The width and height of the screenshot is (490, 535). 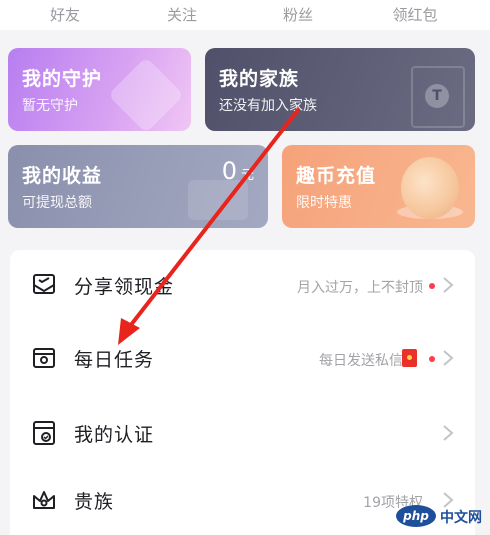 I want to click on card-title: 我的守护, so click(x=62, y=79).